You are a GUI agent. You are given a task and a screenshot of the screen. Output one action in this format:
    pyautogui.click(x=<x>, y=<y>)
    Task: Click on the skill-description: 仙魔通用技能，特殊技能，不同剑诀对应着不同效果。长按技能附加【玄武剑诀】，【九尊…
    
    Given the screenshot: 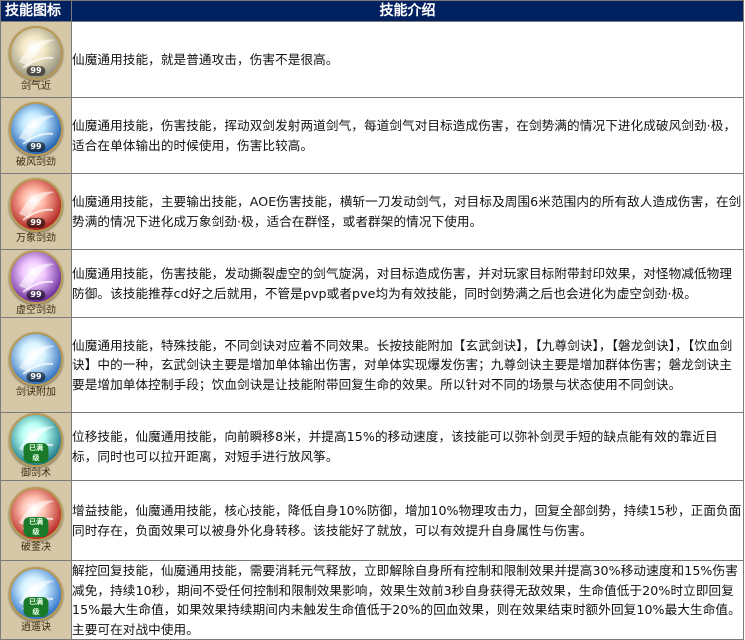 What is the action you would take?
    pyautogui.click(x=407, y=365)
    